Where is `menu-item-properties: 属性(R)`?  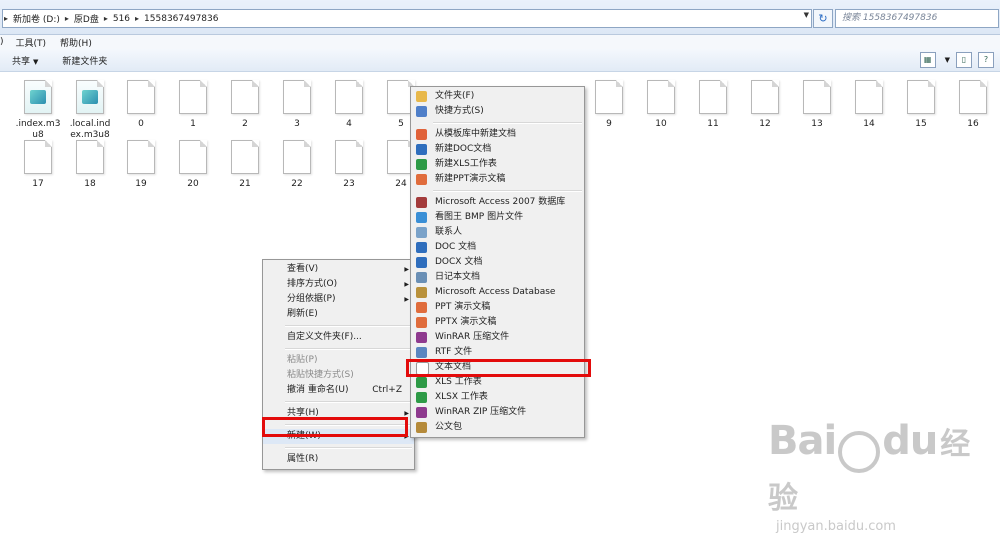
menu-item-properties: 属性(R) is located at coordinates (338, 459).